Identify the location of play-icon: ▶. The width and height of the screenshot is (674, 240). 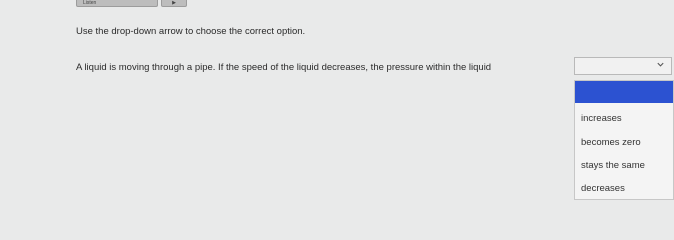
(174, 3).